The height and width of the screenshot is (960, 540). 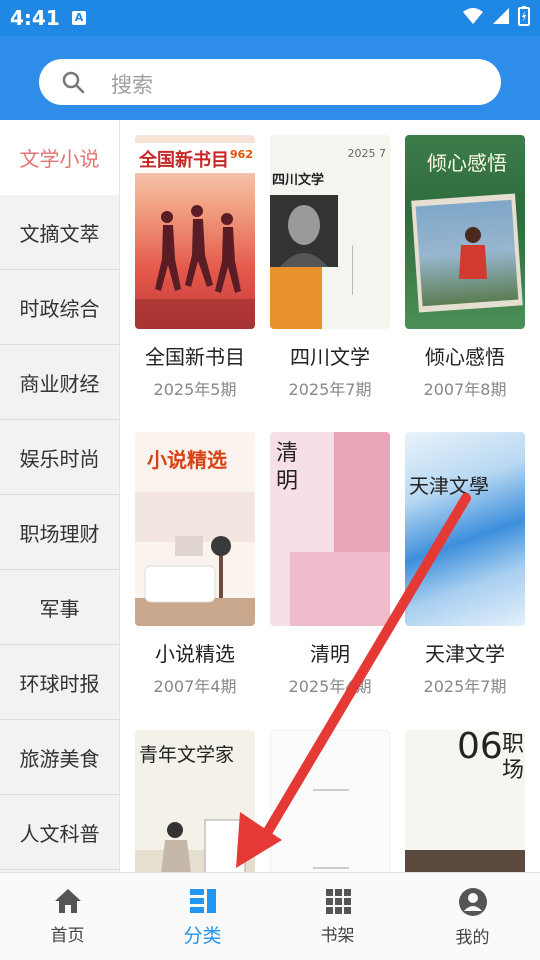 I want to click on cover-title: 清明, so click(x=287, y=467).